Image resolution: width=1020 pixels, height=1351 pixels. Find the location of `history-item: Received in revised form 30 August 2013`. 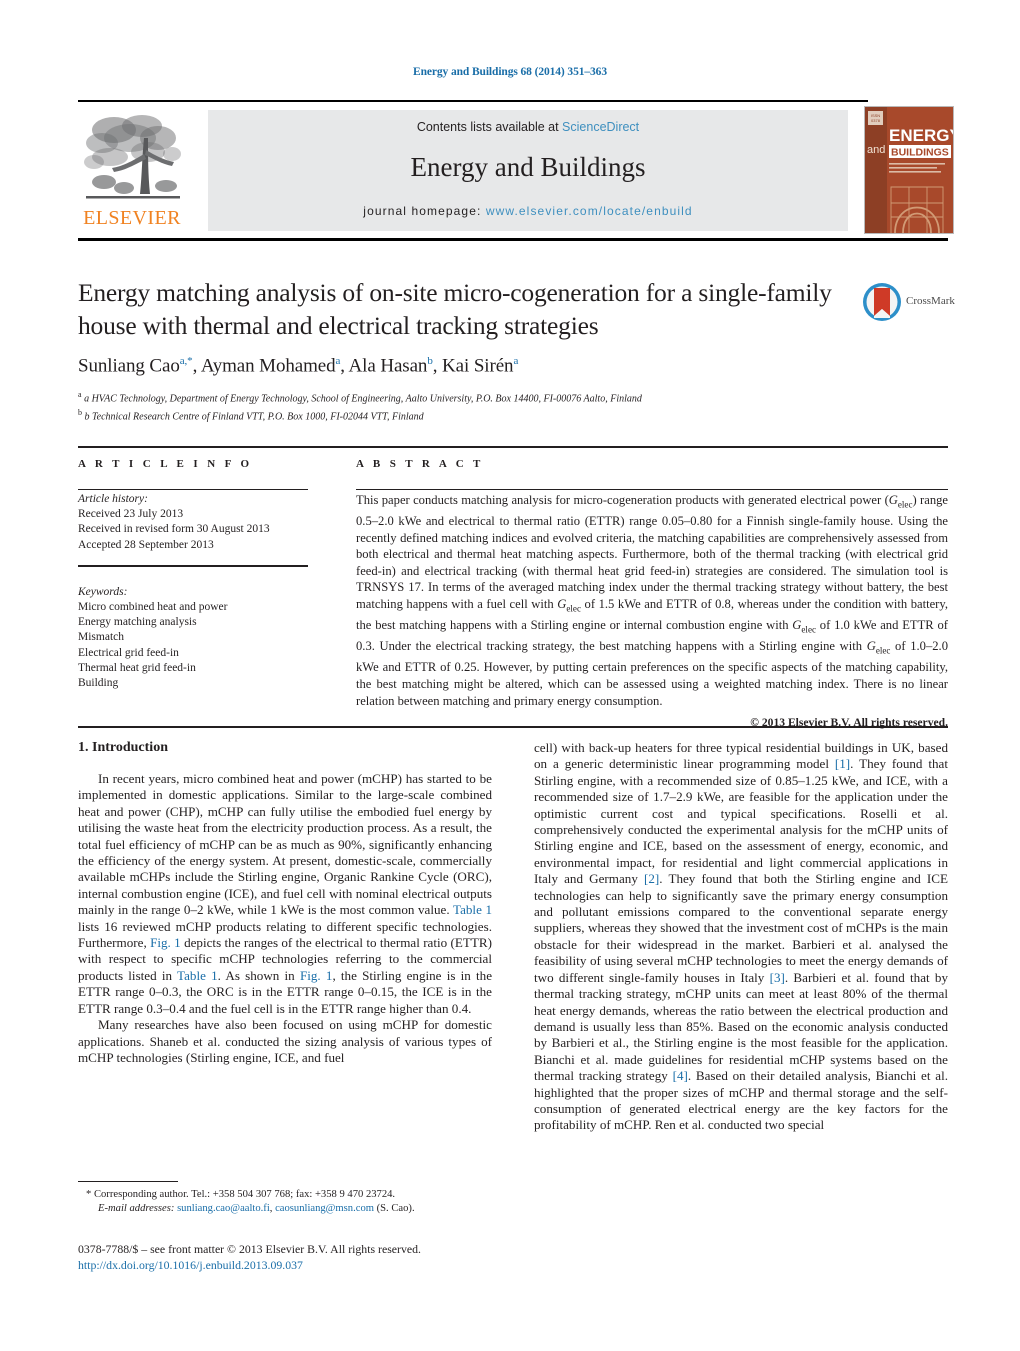

history-item: Received in revised form 30 August 2013 is located at coordinates (174, 529).